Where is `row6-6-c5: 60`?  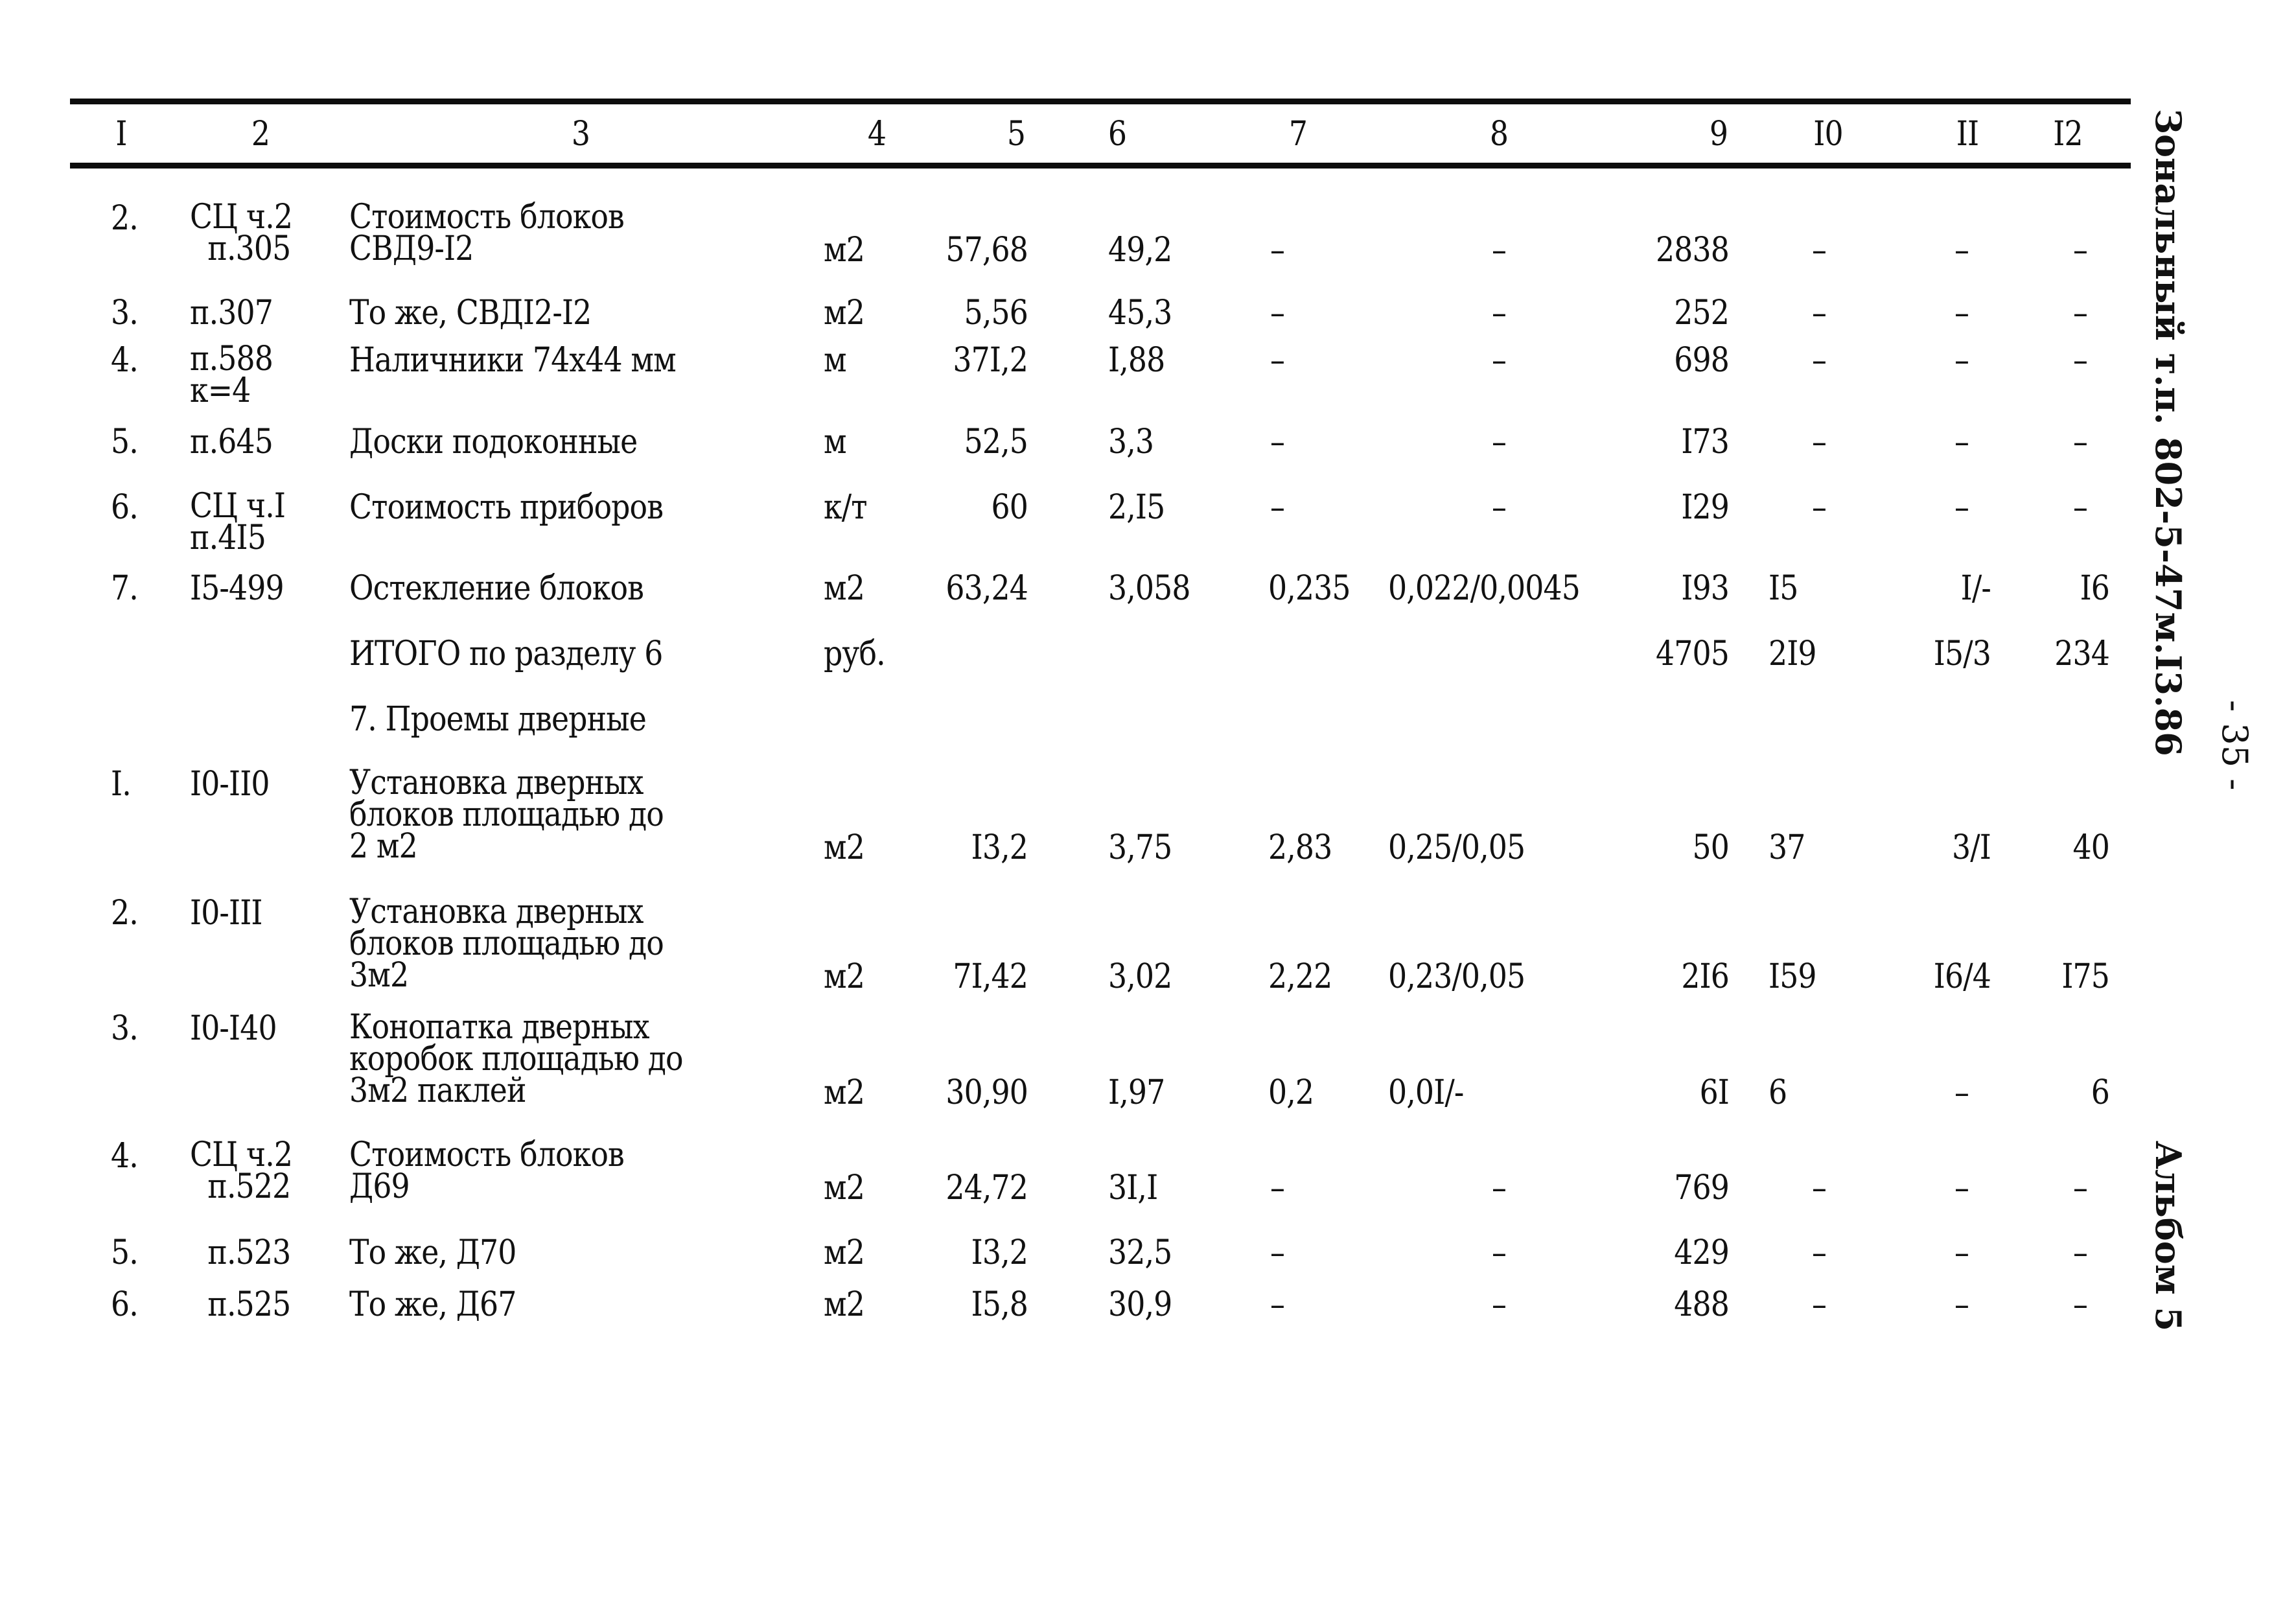
row6-6-c5: 60 is located at coordinates (1009, 507).